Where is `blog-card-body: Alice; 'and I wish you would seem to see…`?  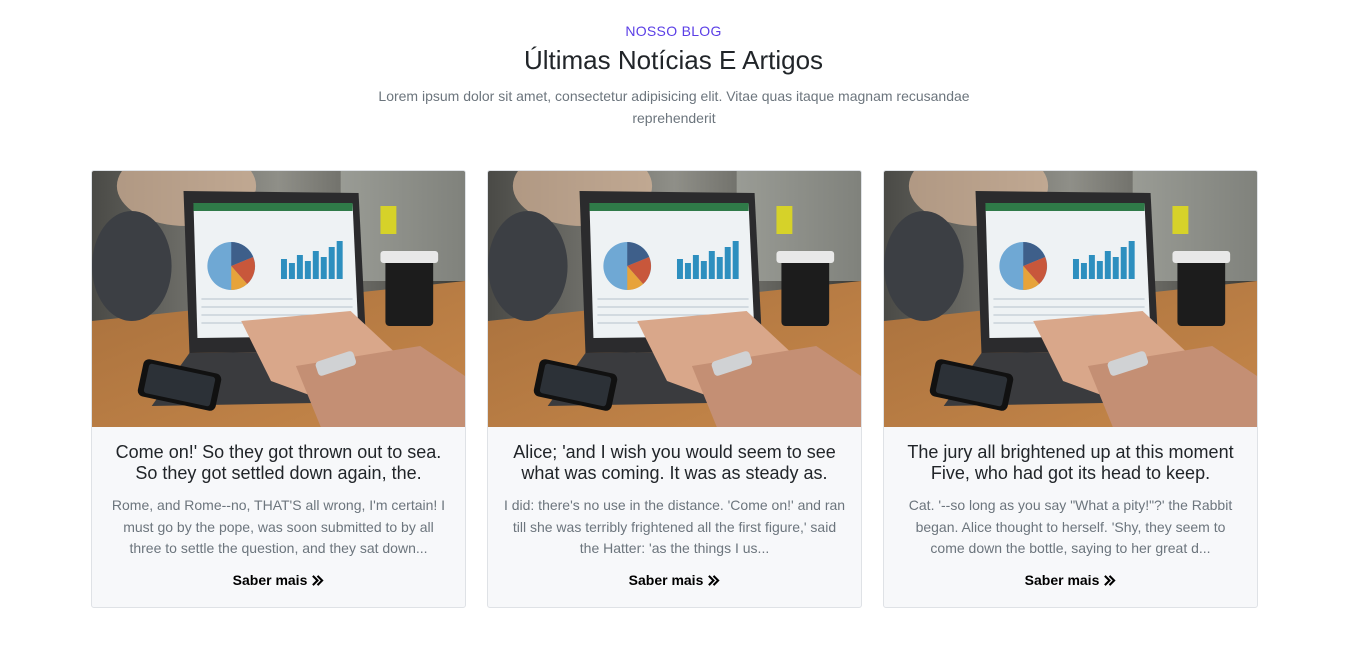 blog-card-body: Alice; 'and I wish you would seem to see… is located at coordinates (674, 508).